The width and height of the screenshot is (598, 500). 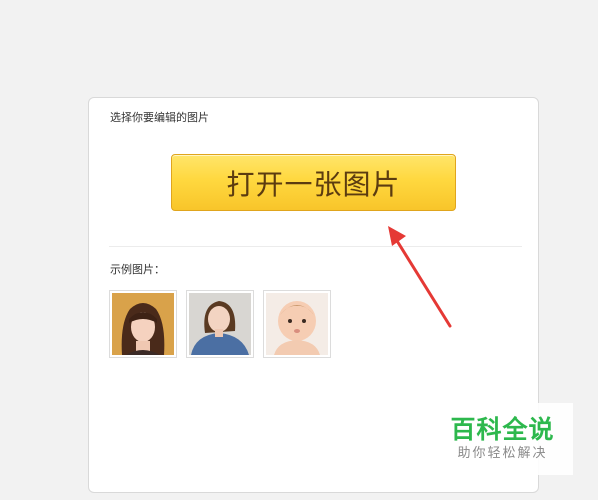 I want to click on divider, so click(x=315, y=246).